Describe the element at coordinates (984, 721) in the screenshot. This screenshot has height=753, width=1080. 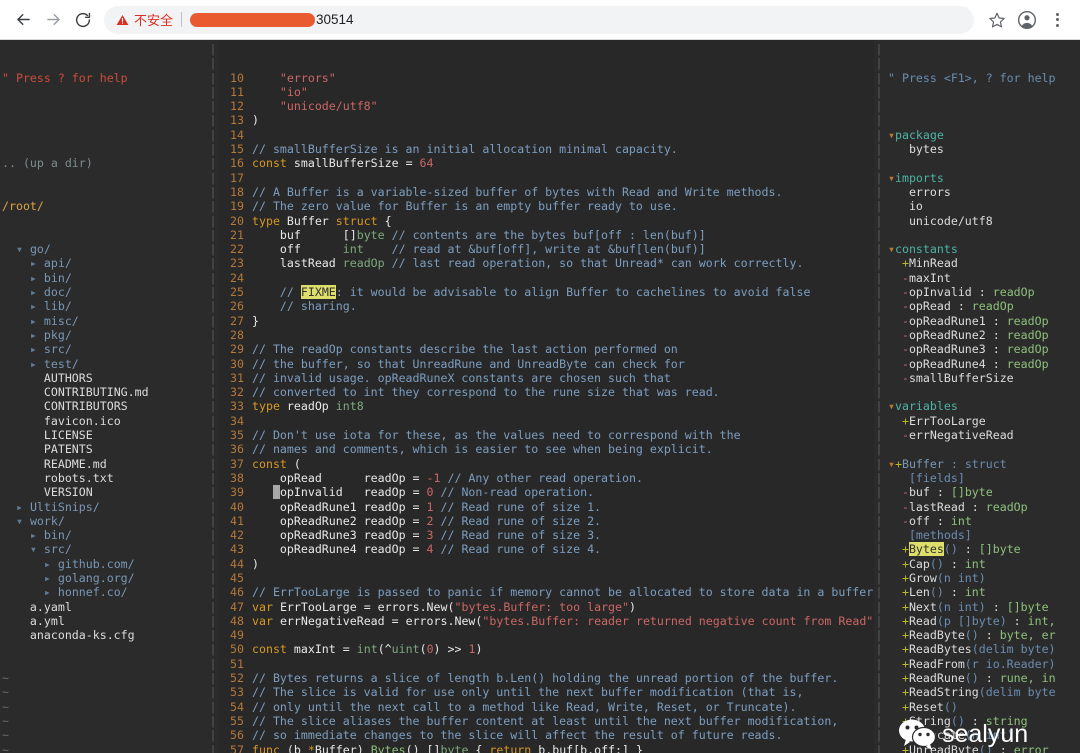
I see `tagbar-tag-item: +String() : string` at that location.